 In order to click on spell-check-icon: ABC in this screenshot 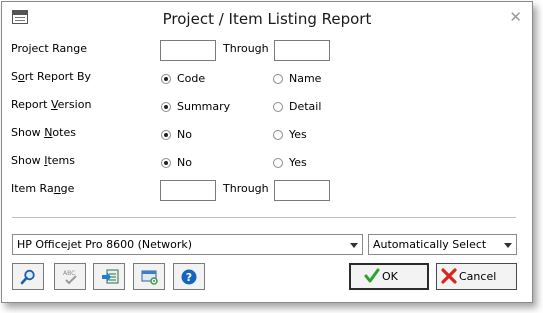, I will do `click(70, 277)`.